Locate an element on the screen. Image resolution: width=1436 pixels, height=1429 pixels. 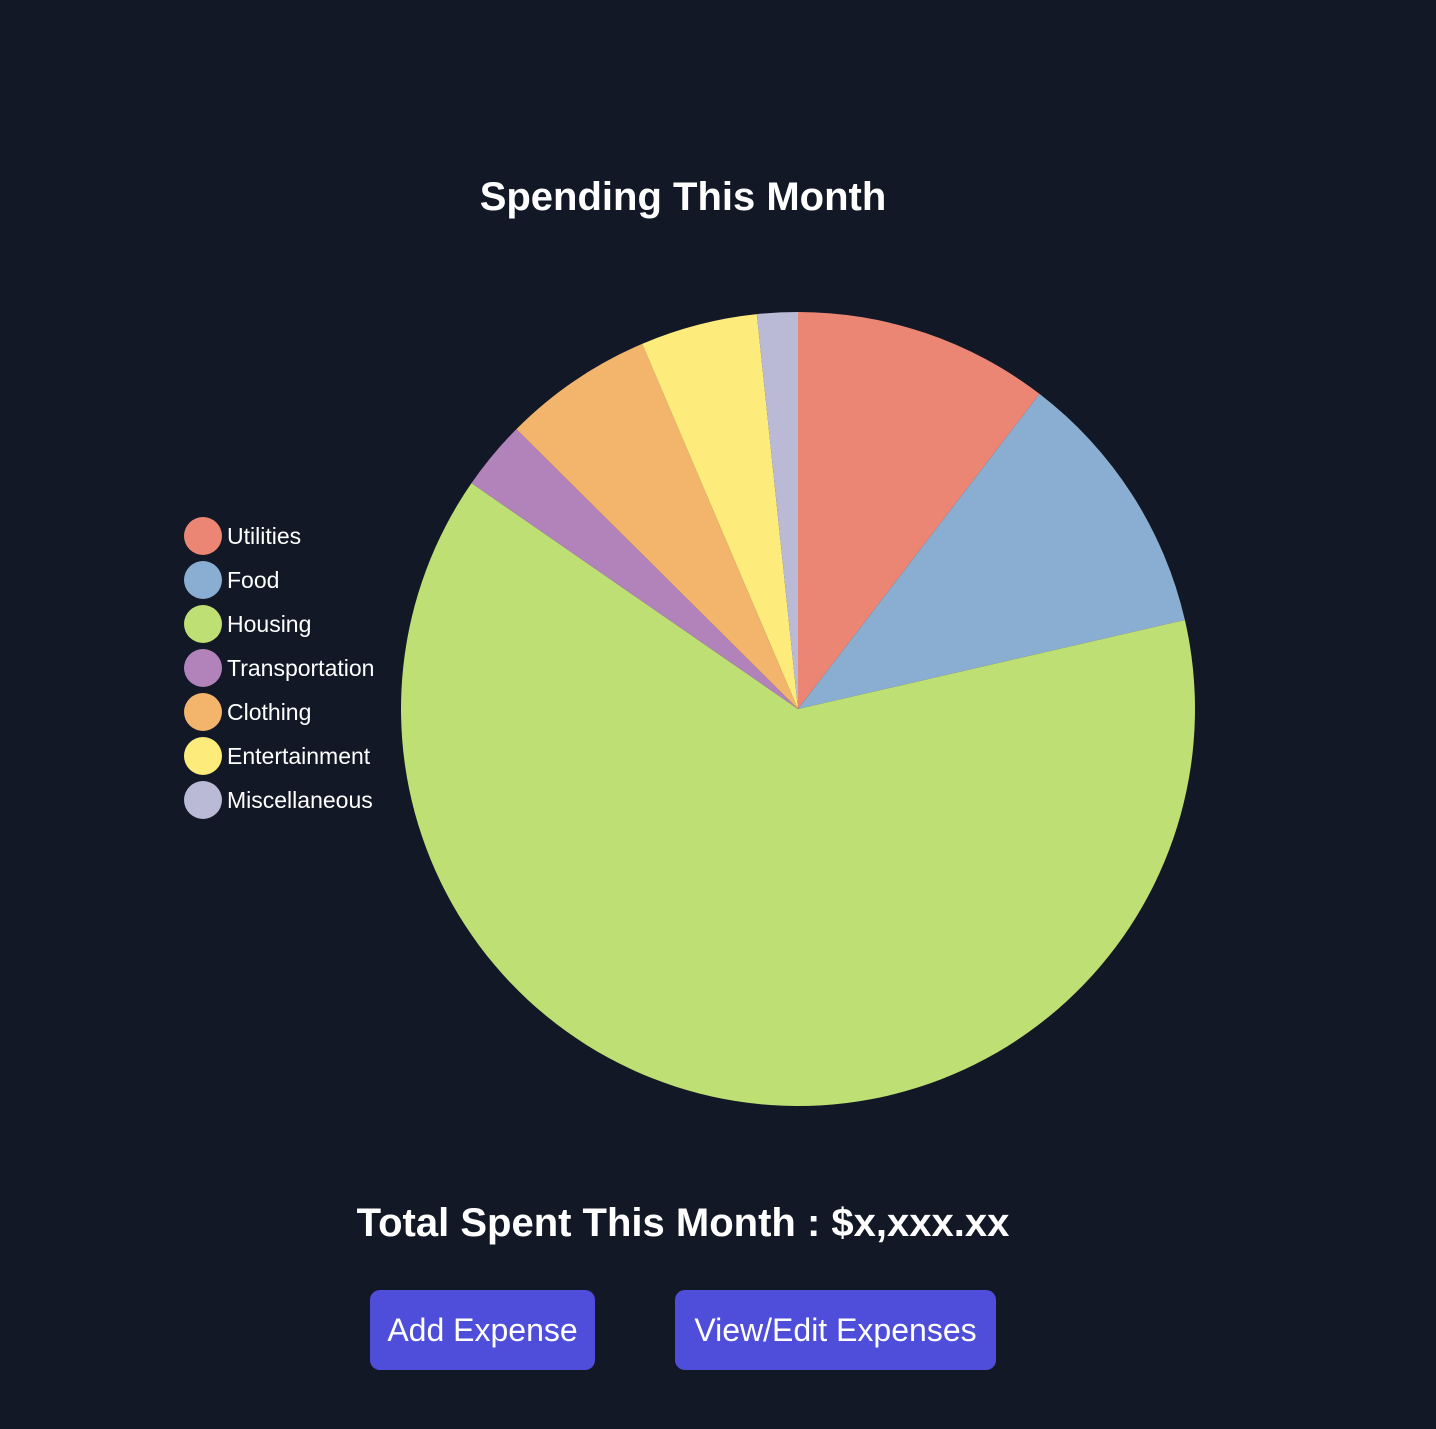
view-edit-expenses-button: View/Edit Expenses is located at coordinates (835, 1330).